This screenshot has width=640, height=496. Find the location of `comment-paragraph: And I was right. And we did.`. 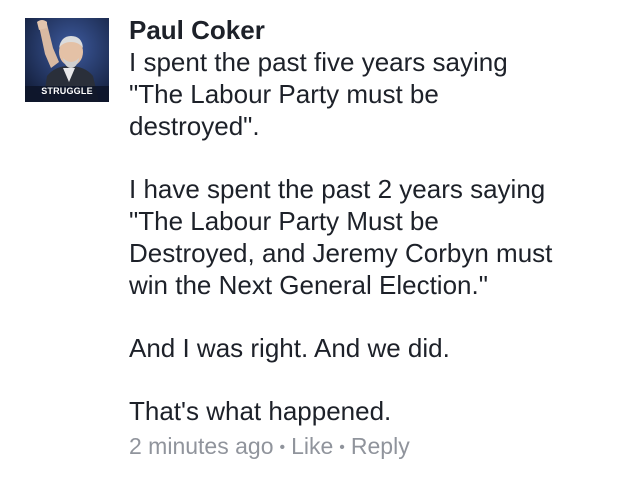

comment-paragraph: And I was right. And we did. is located at coordinates (289, 348).